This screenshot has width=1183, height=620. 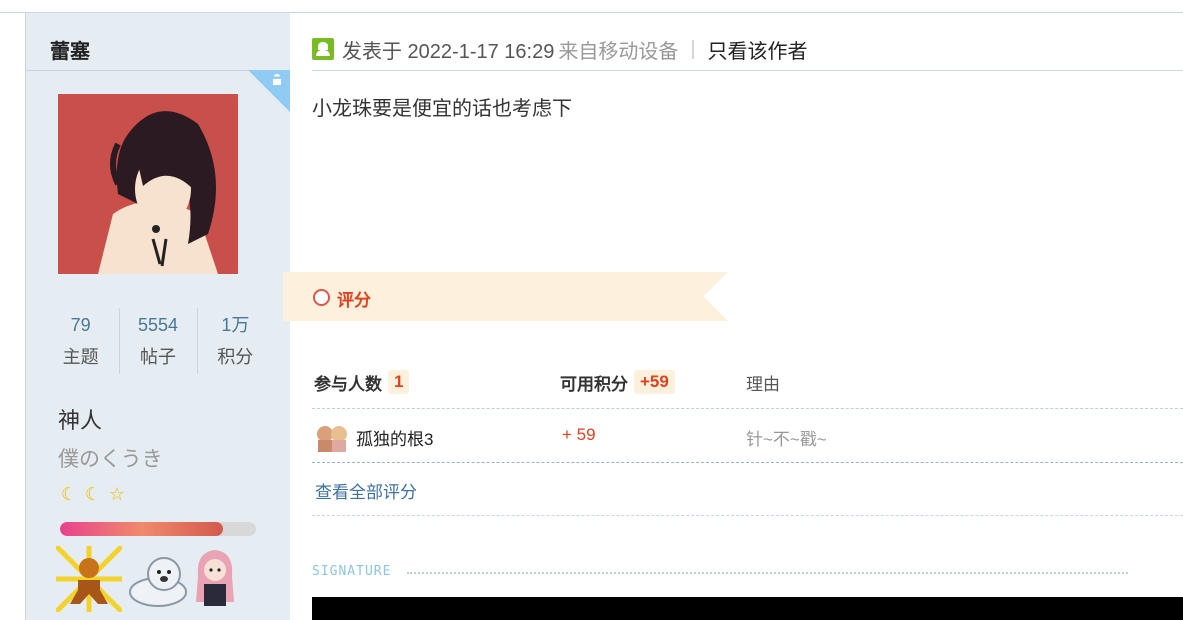 What do you see at coordinates (80, 419) in the screenshot?
I see `user-rank: 神人` at bounding box center [80, 419].